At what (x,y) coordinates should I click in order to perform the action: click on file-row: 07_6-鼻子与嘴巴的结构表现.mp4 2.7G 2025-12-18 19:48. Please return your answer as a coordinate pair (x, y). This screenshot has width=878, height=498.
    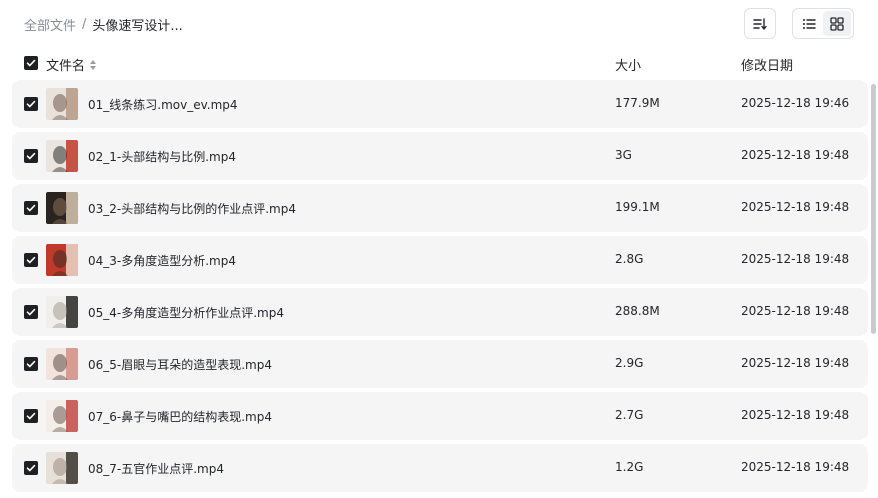
    Looking at the image, I should click on (440, 416).